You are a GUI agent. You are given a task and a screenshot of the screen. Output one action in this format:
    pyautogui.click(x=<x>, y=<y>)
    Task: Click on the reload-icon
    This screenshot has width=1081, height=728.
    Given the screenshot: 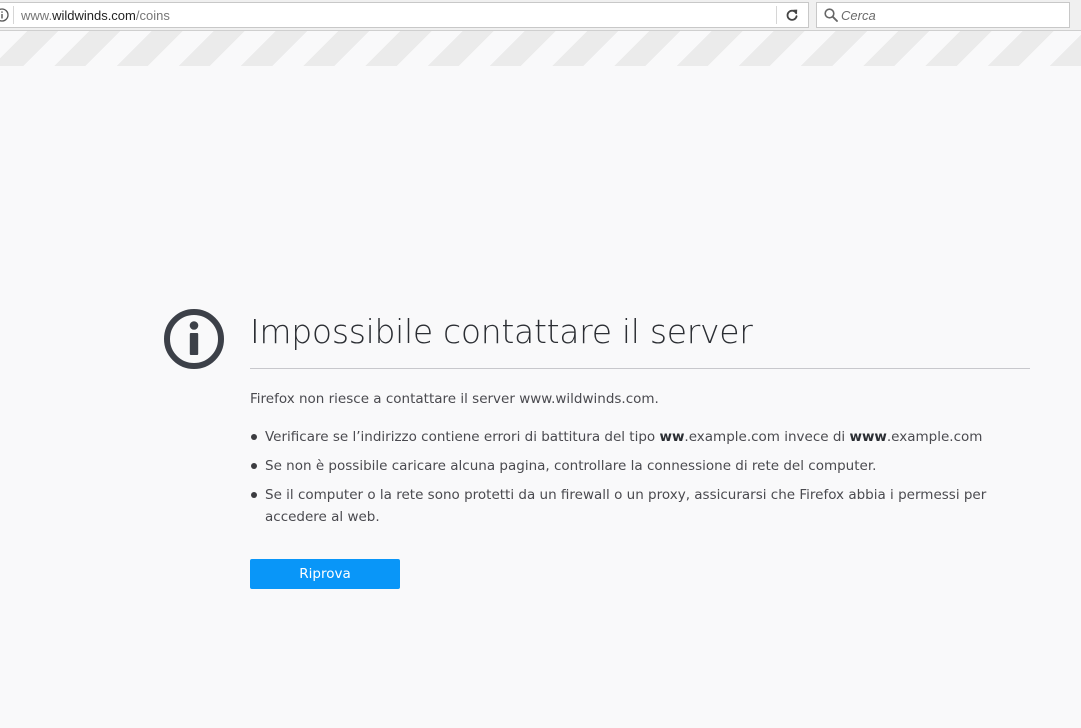 What is the action you would take?
    pyautogui.click(x=792, y=15)
    